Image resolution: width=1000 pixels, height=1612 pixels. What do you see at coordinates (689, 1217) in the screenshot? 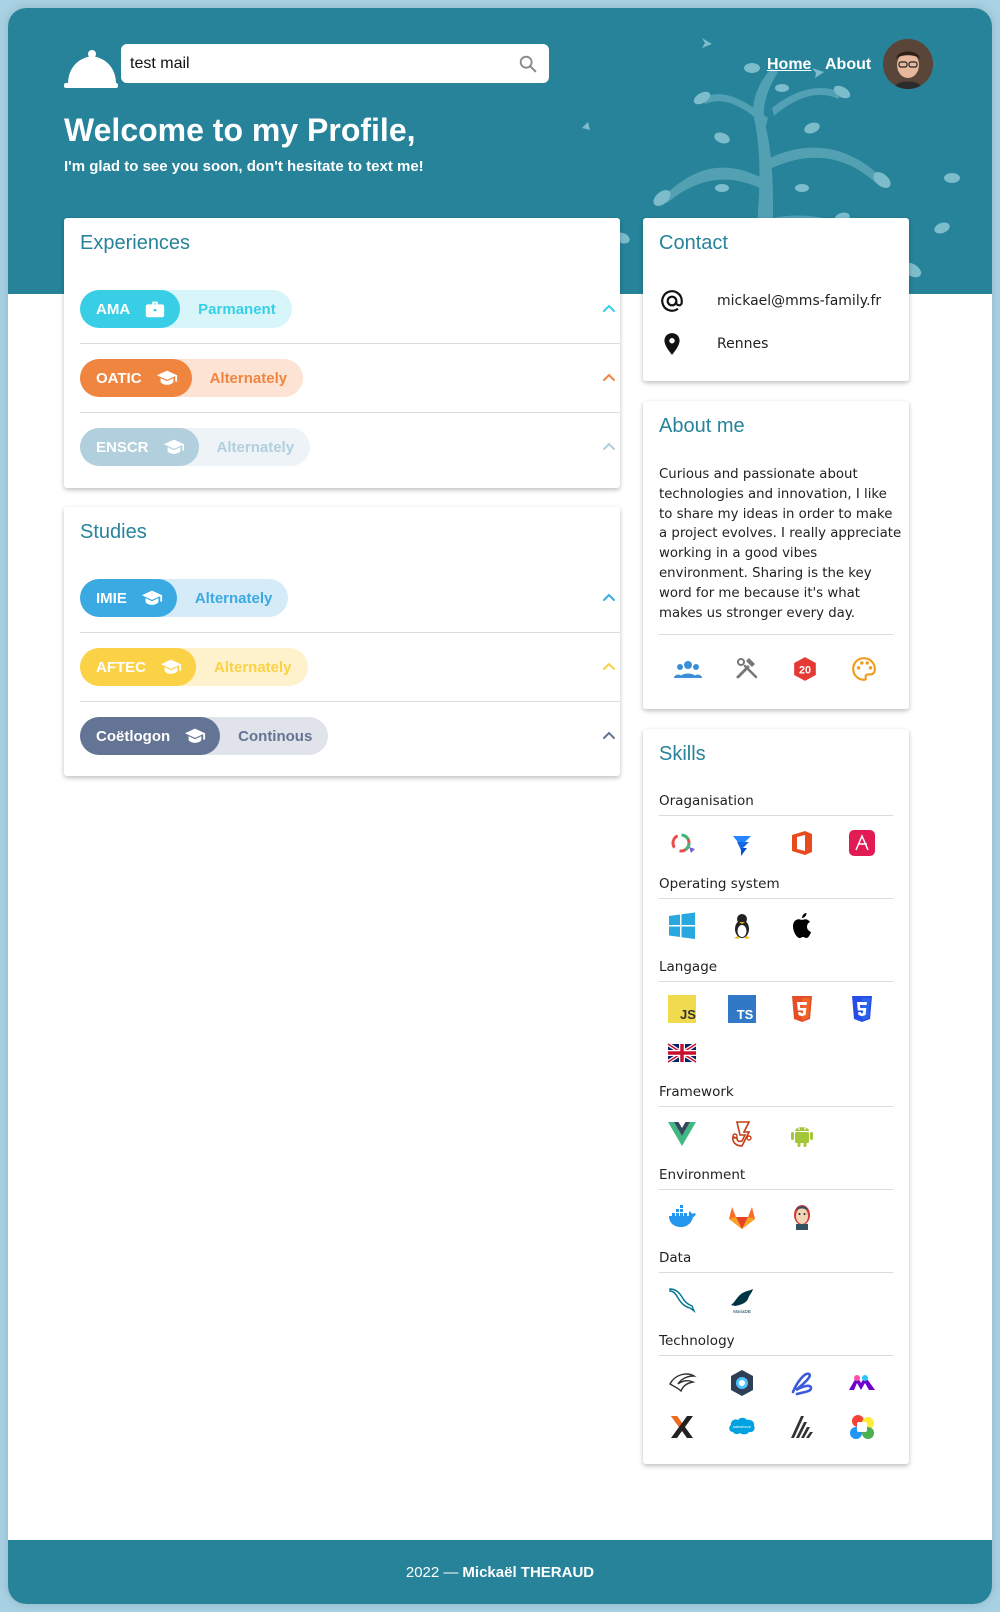
I see `docker-icon` at bounding box center [689, 1217].